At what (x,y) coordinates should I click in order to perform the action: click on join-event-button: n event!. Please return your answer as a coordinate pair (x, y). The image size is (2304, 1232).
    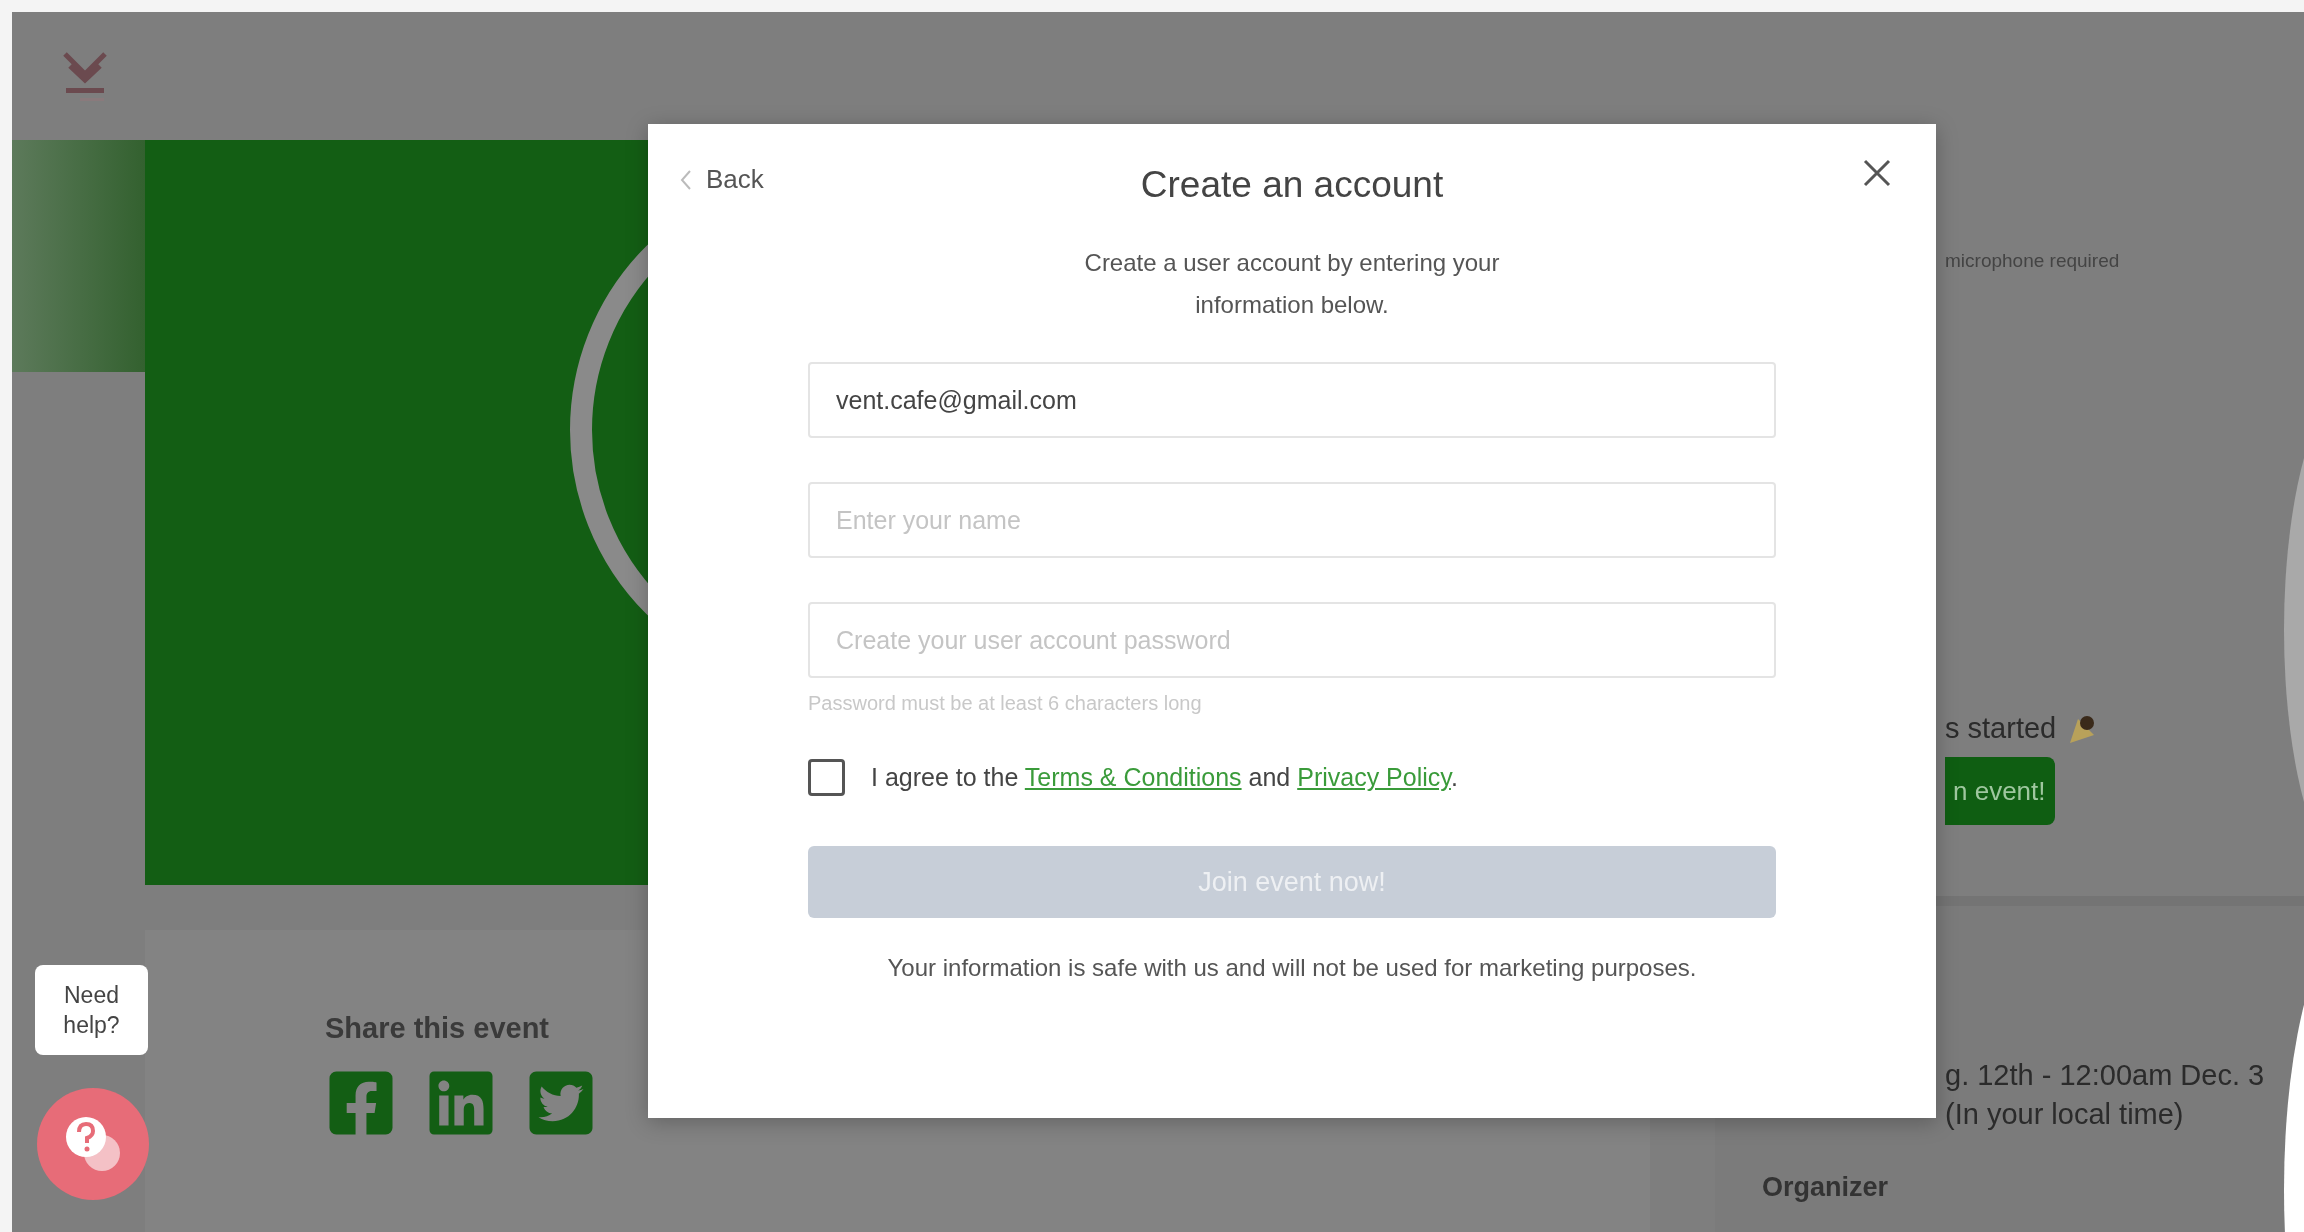
    Looking at the image, I should click on (2000, 791).